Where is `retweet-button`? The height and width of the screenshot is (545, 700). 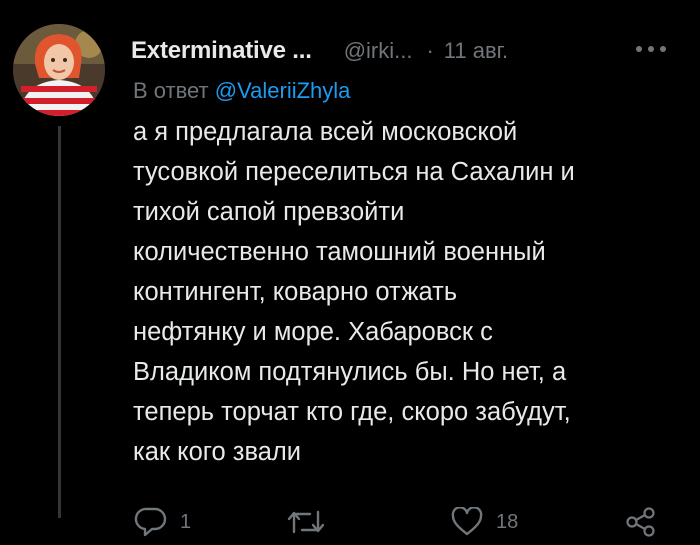 retweet-button is located at coordinates (312, 522).